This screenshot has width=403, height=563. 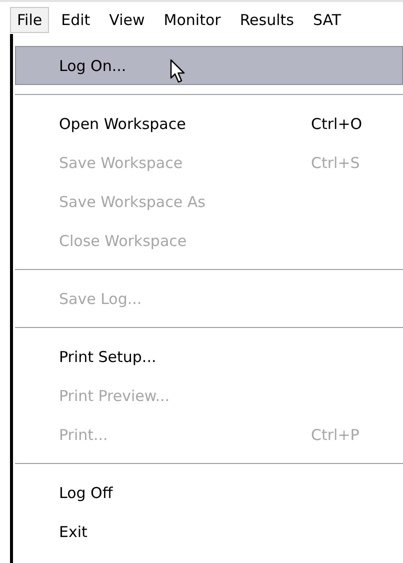 What do you see at coordinates (192, 20) in the screenshot?
I see `menu-bar-item: Monitor` at bounding box center [192, 20].